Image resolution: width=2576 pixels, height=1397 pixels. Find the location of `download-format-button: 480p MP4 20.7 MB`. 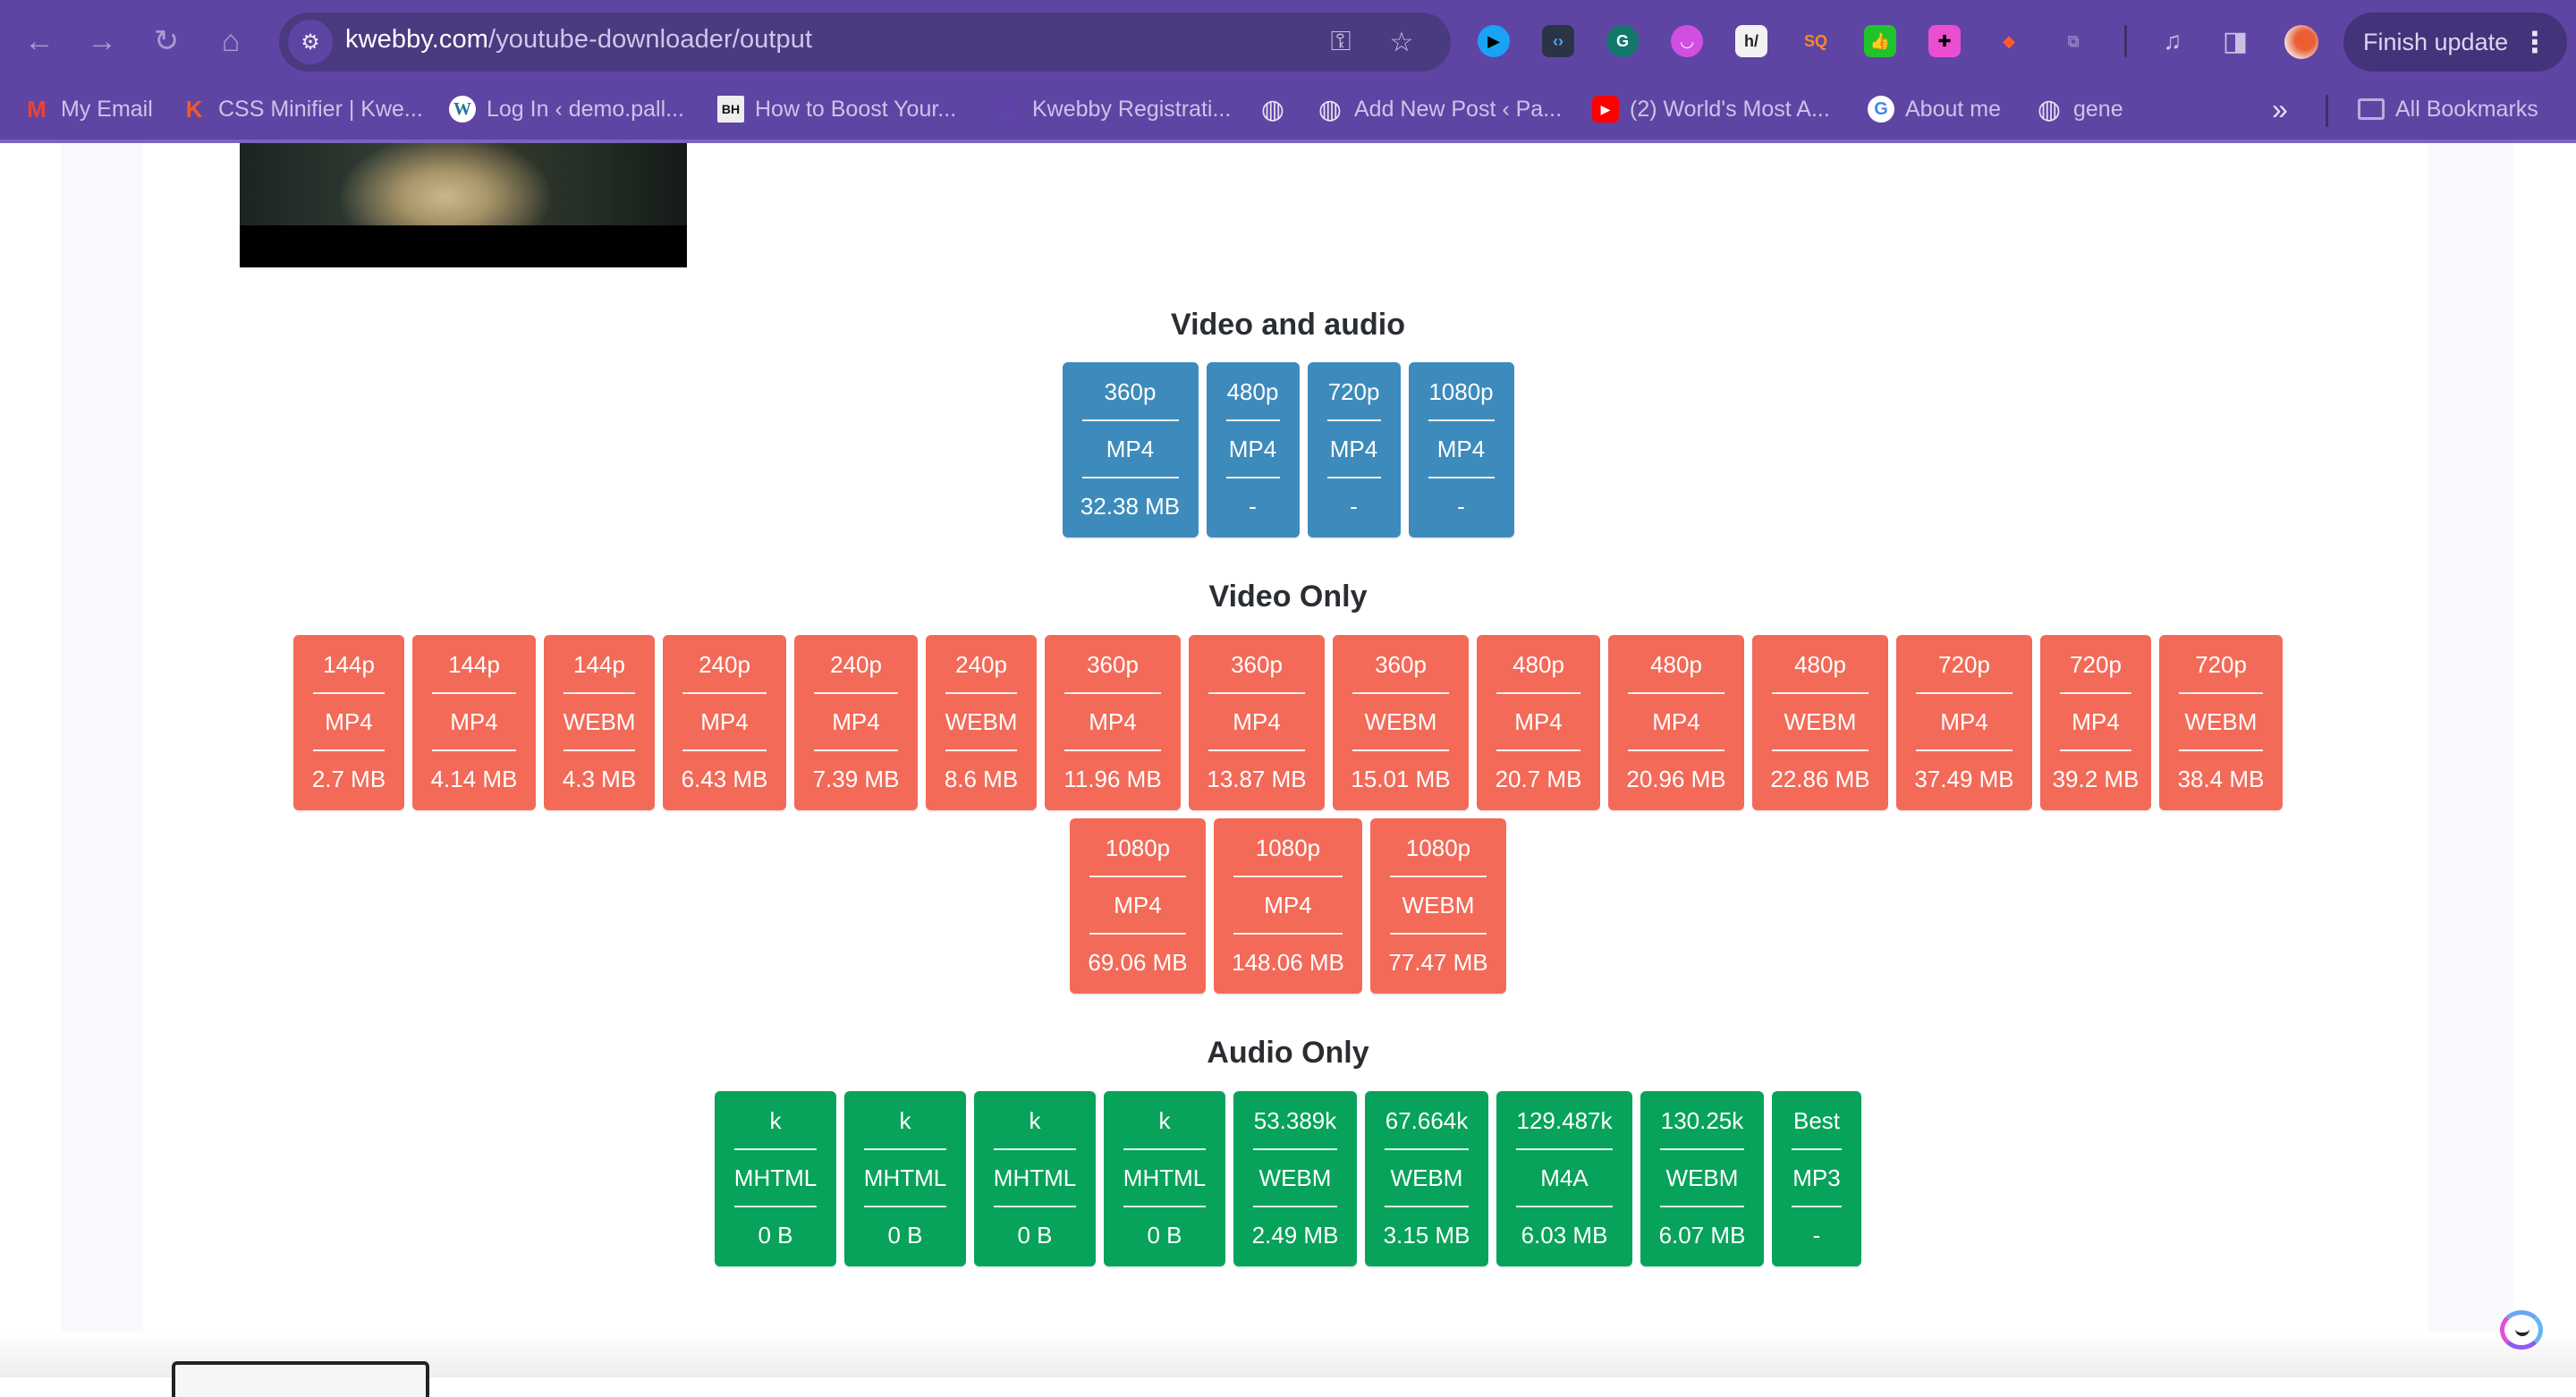

download-format-button: 480p MP4 20.7 MB is located at coordinates (1538, 723).